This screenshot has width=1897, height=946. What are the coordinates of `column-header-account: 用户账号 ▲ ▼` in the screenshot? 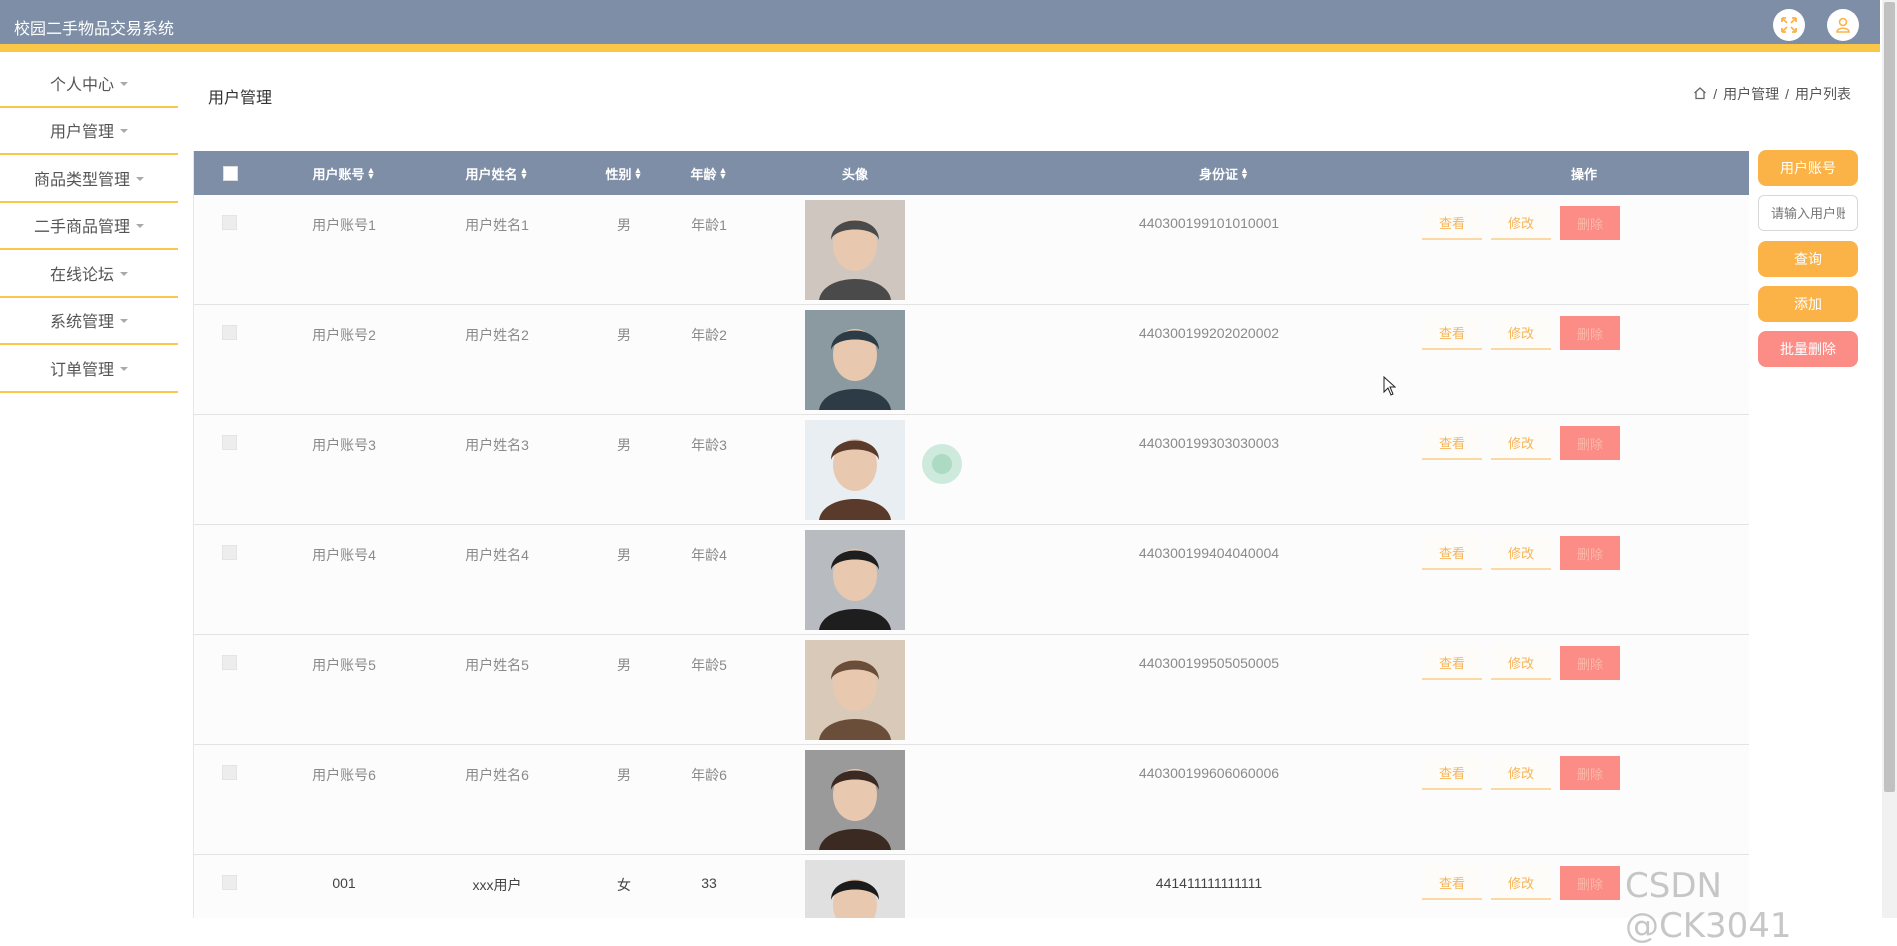 It's located at (344, 173).